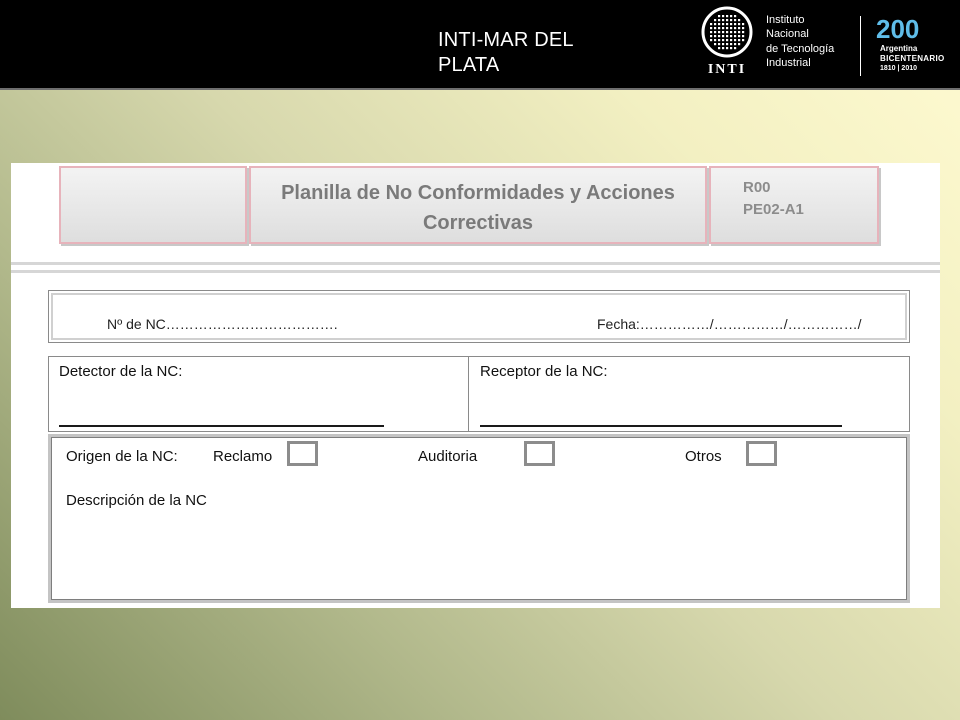 Image resolution: width=960 pixels, height=720 pixels. I want to click on bicentenario-logo: 200 Argentina BICENTENARIO 1810 | 2010, so click(914, 46).